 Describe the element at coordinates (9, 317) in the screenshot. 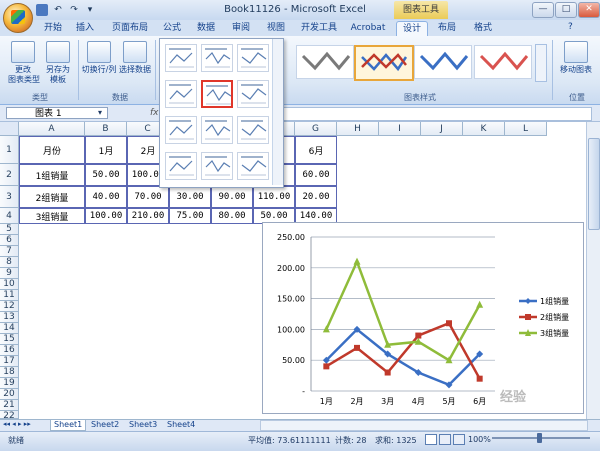

I see `row-header-13: 13` at that location.